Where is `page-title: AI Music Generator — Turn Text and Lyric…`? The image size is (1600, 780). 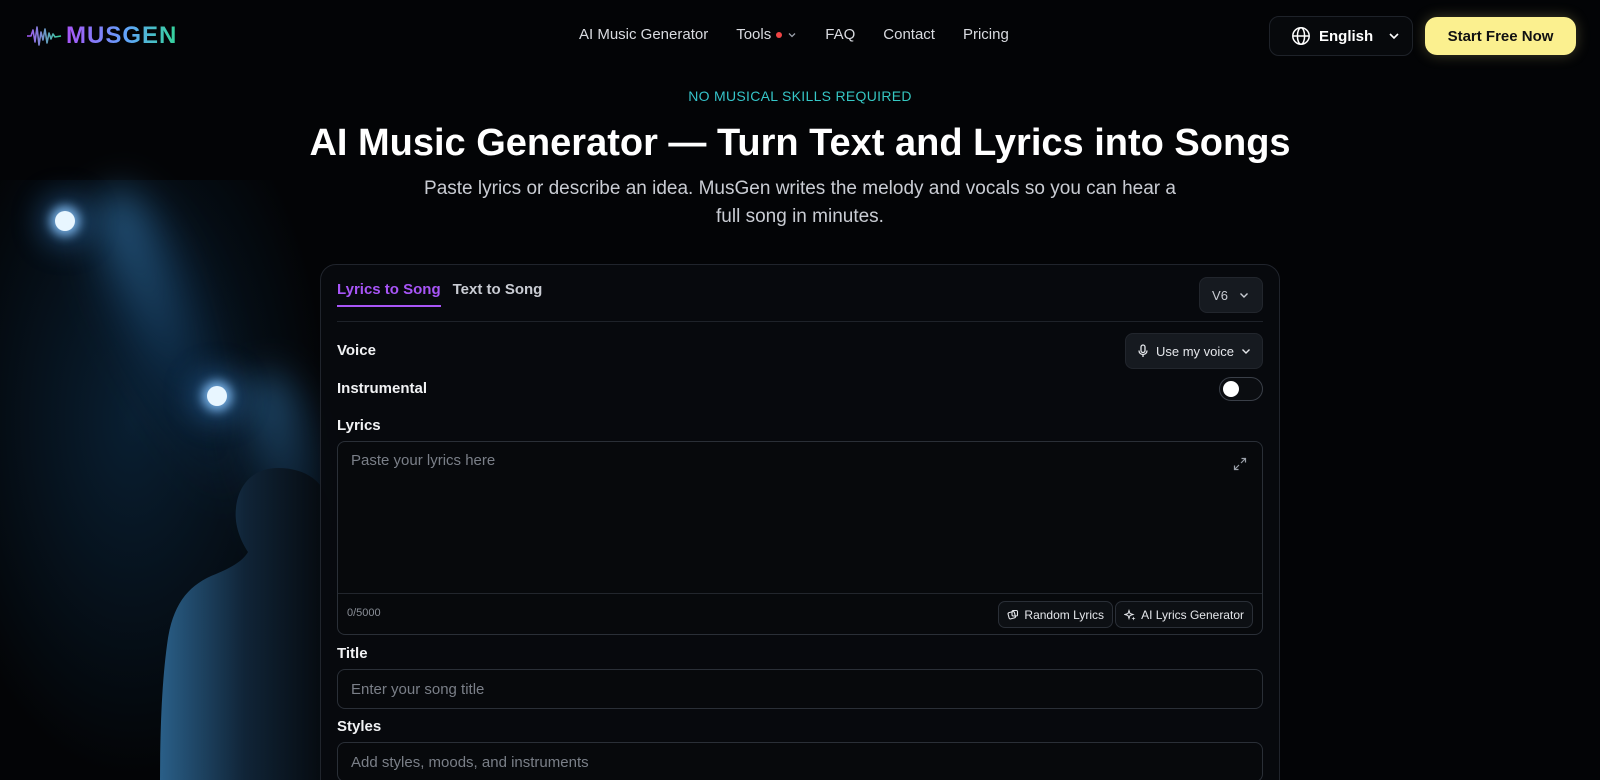 page-title: AI Music Generator — Turn Text and Lyric… is located at coordinates (800, 143).